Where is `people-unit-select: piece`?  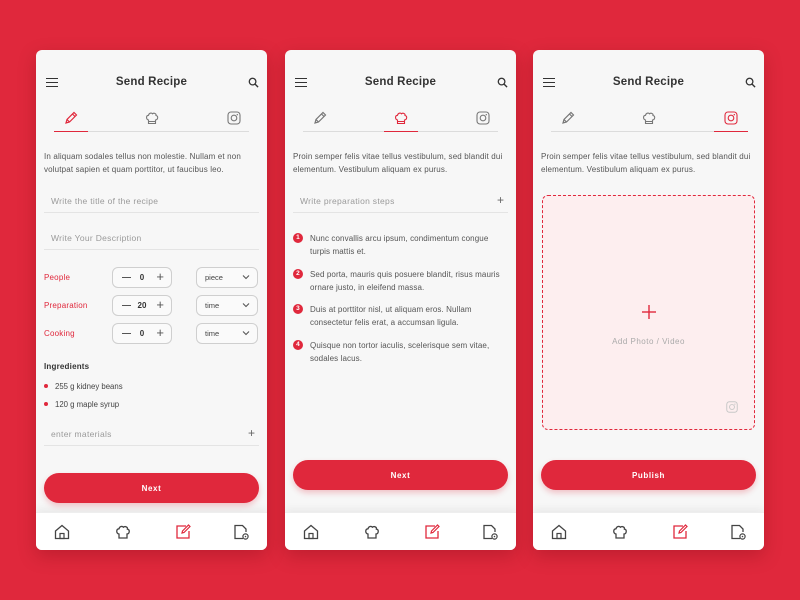 people-unit-select: piece is located at coordinates (227, 277).